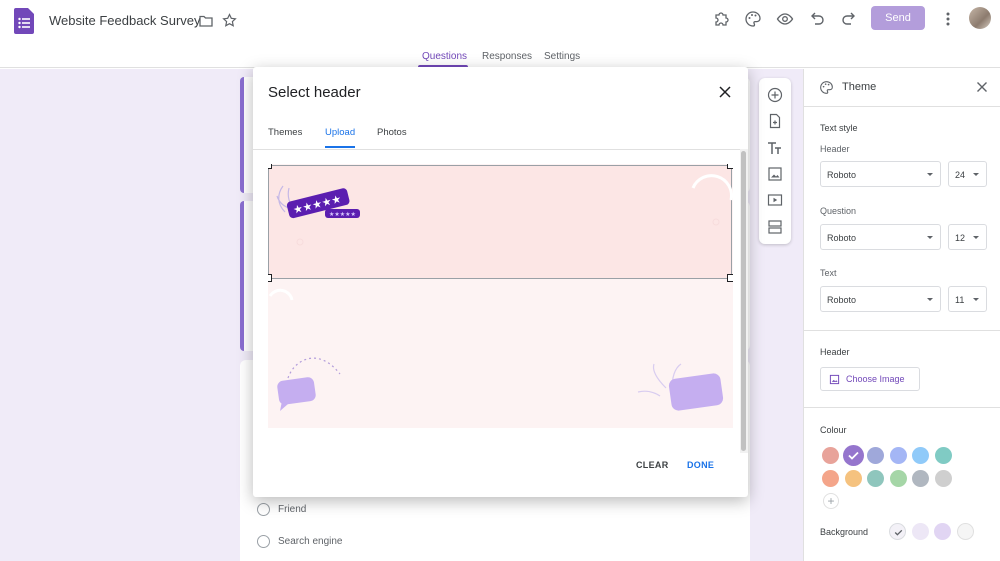 The width and height of the screenshot is (1000, 561). I want to click on image-icon, so click(834, 379).